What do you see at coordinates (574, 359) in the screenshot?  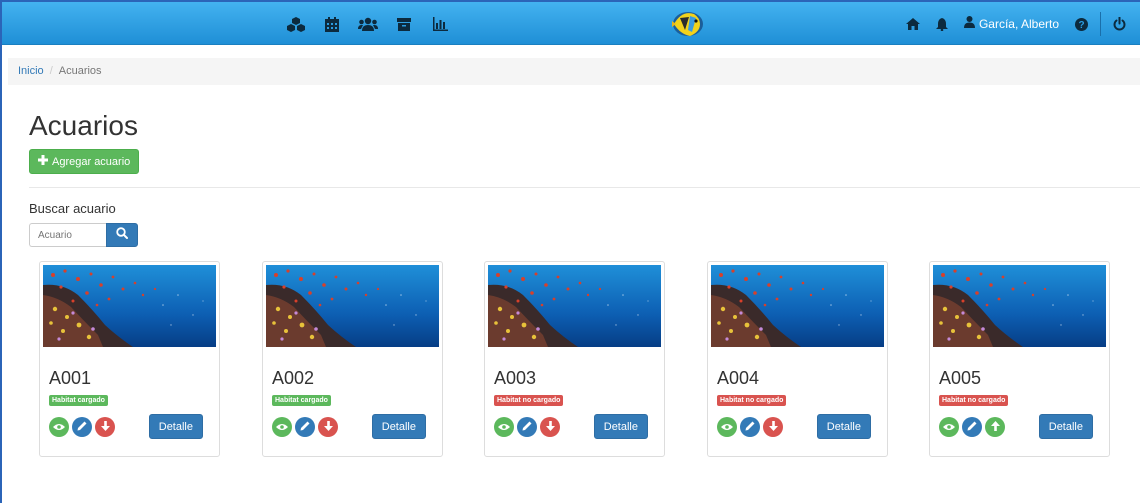 I see `aquarium-card-a003: A003 Habitat no cargado Detalle` at bounding box center [574, 359].